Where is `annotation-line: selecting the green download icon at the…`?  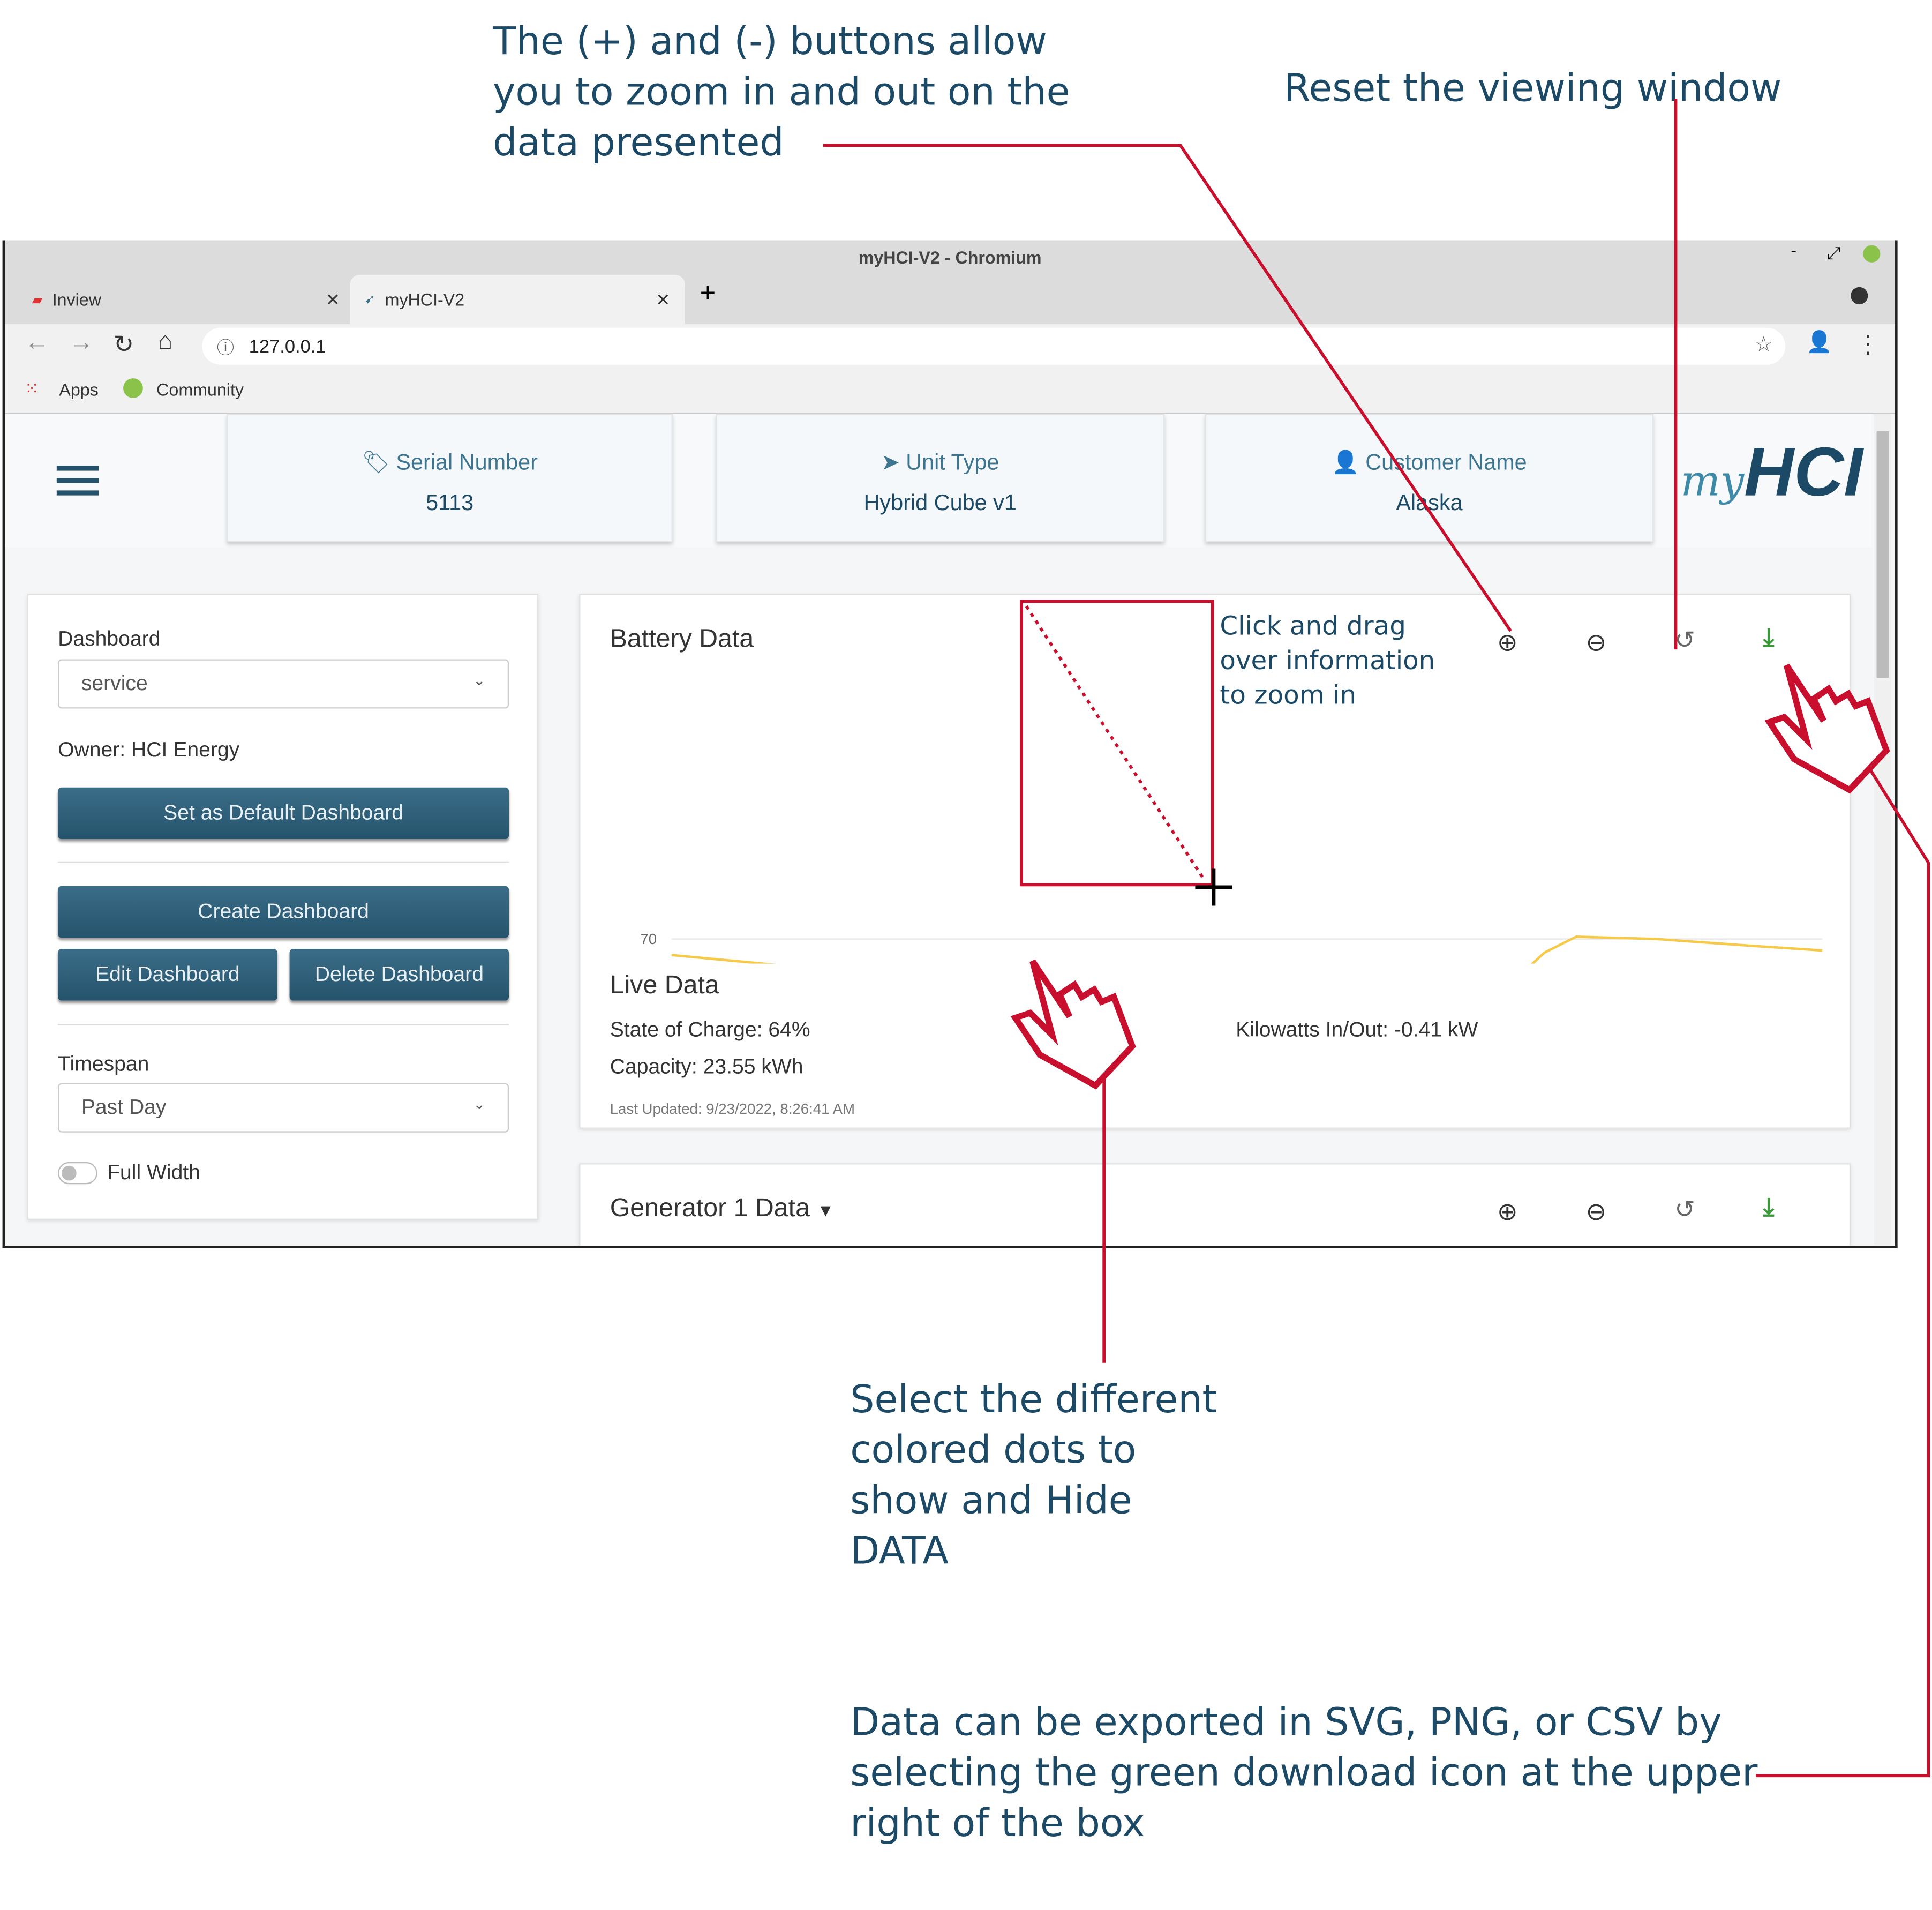 annotation-line: selecting the green download icon at the… is located at coordinates (1304, 1774).